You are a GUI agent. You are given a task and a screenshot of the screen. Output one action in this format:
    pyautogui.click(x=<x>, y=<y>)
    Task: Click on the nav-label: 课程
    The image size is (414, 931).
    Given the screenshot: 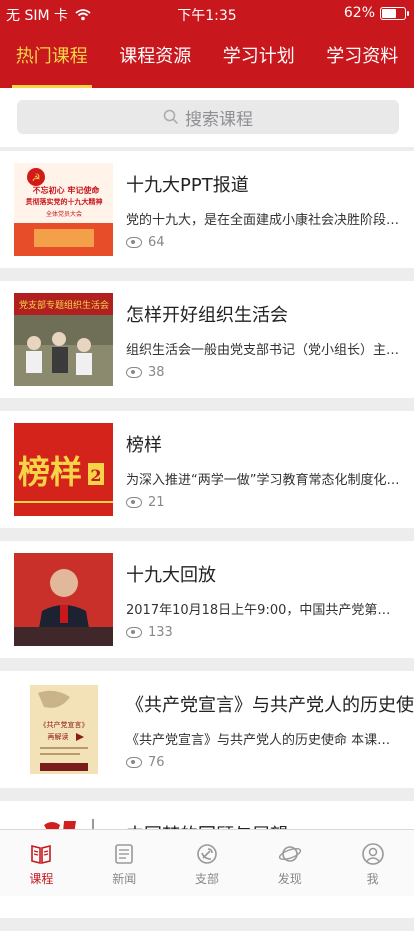 What is the action you would take?
    pyautogui.click(x=41, y=879)
    